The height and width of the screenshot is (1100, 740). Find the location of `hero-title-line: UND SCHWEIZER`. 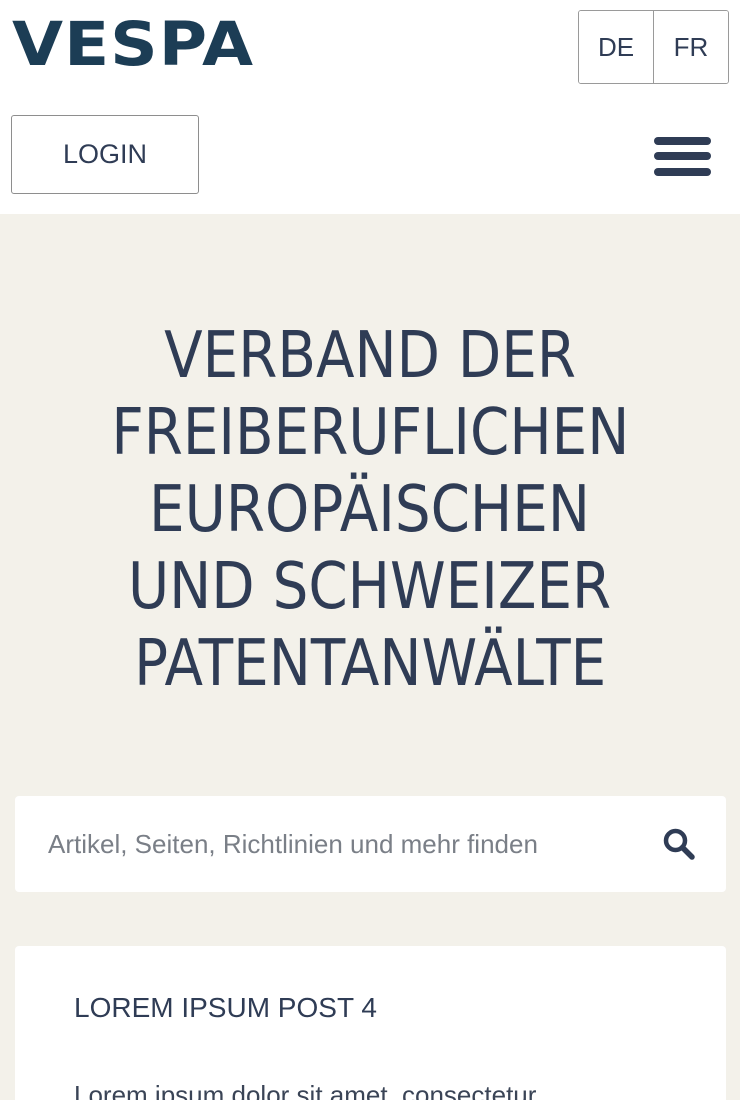

hero-title-line: UND SCHWEIZER is located at coordinates (370, 587).